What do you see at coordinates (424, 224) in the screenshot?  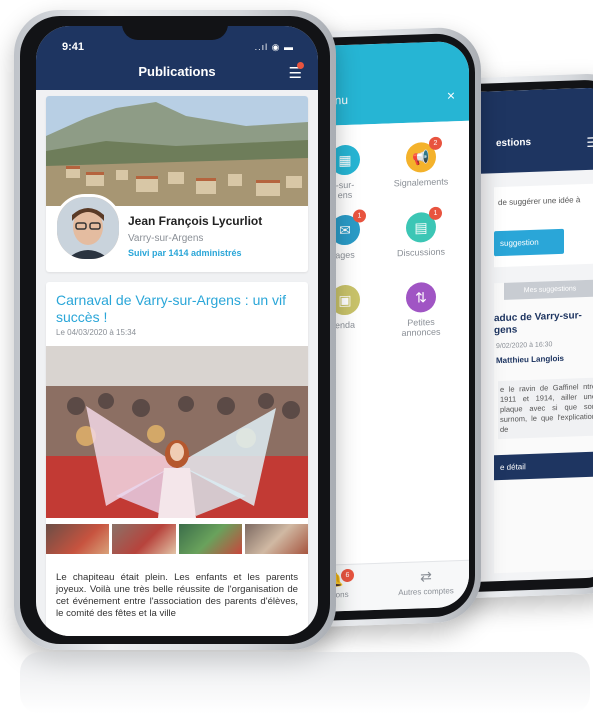 I see `chat-icon: ▤ 1` at bounding box center [424, 224].